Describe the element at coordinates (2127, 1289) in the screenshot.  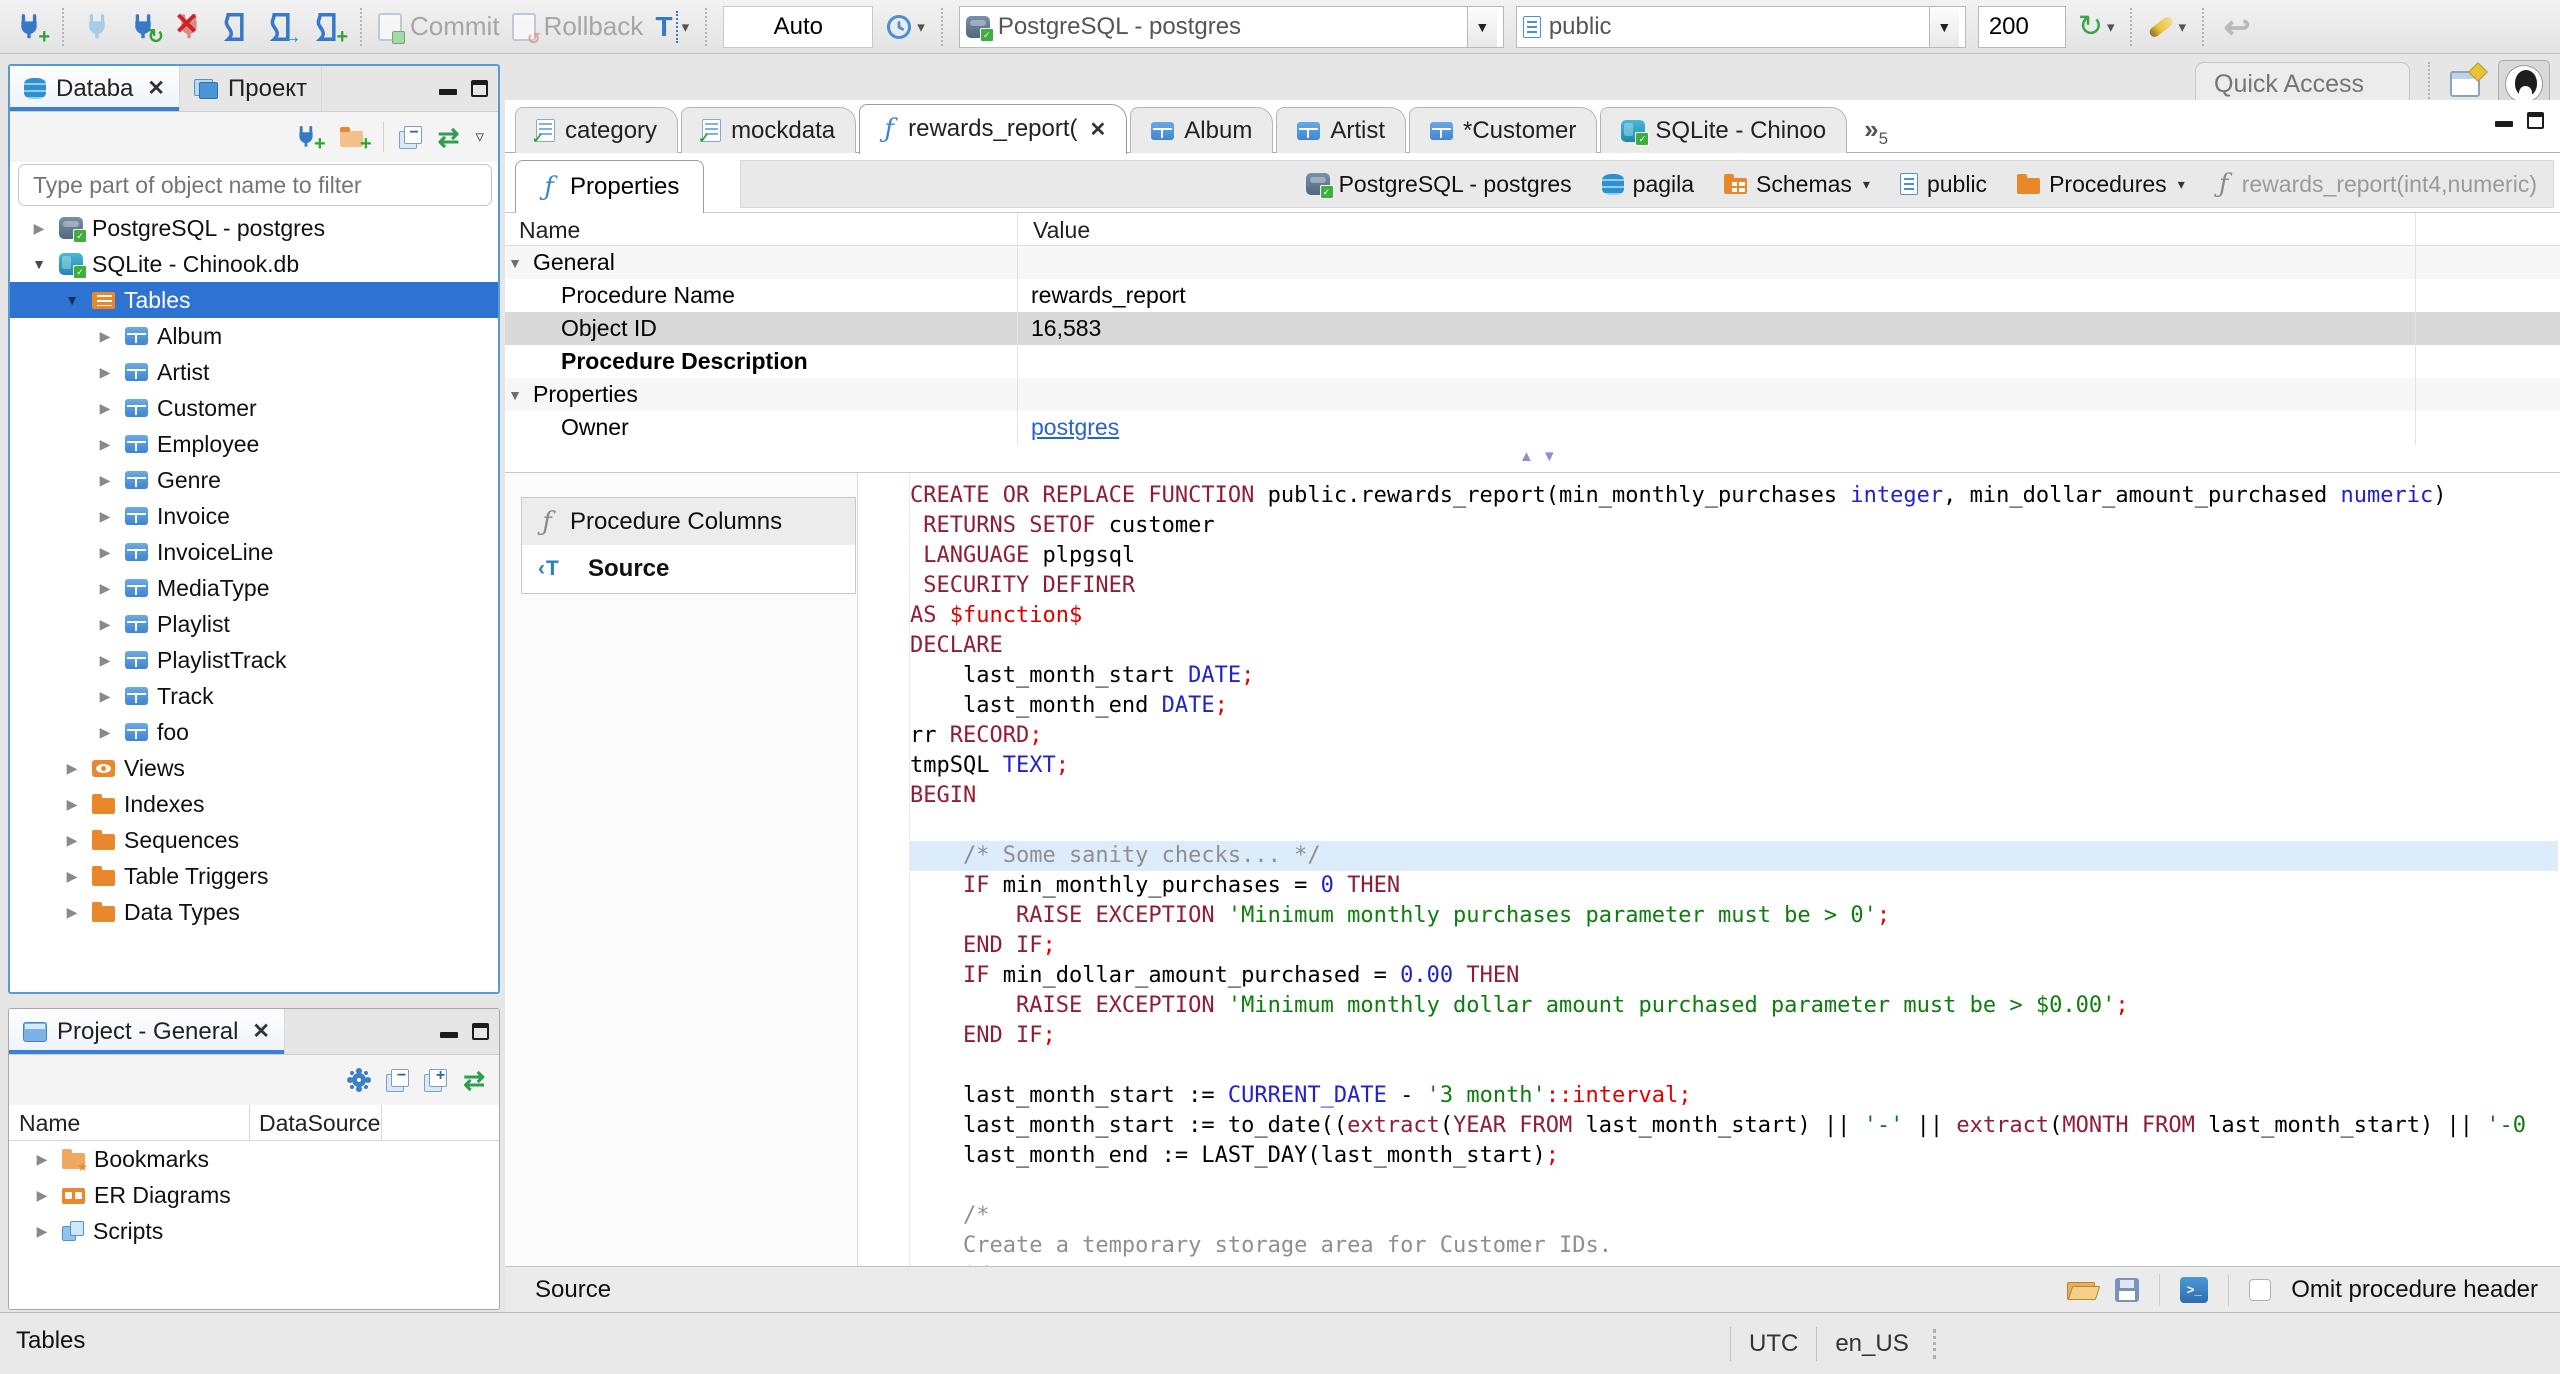
I see `save-to-file-icon` at that location.